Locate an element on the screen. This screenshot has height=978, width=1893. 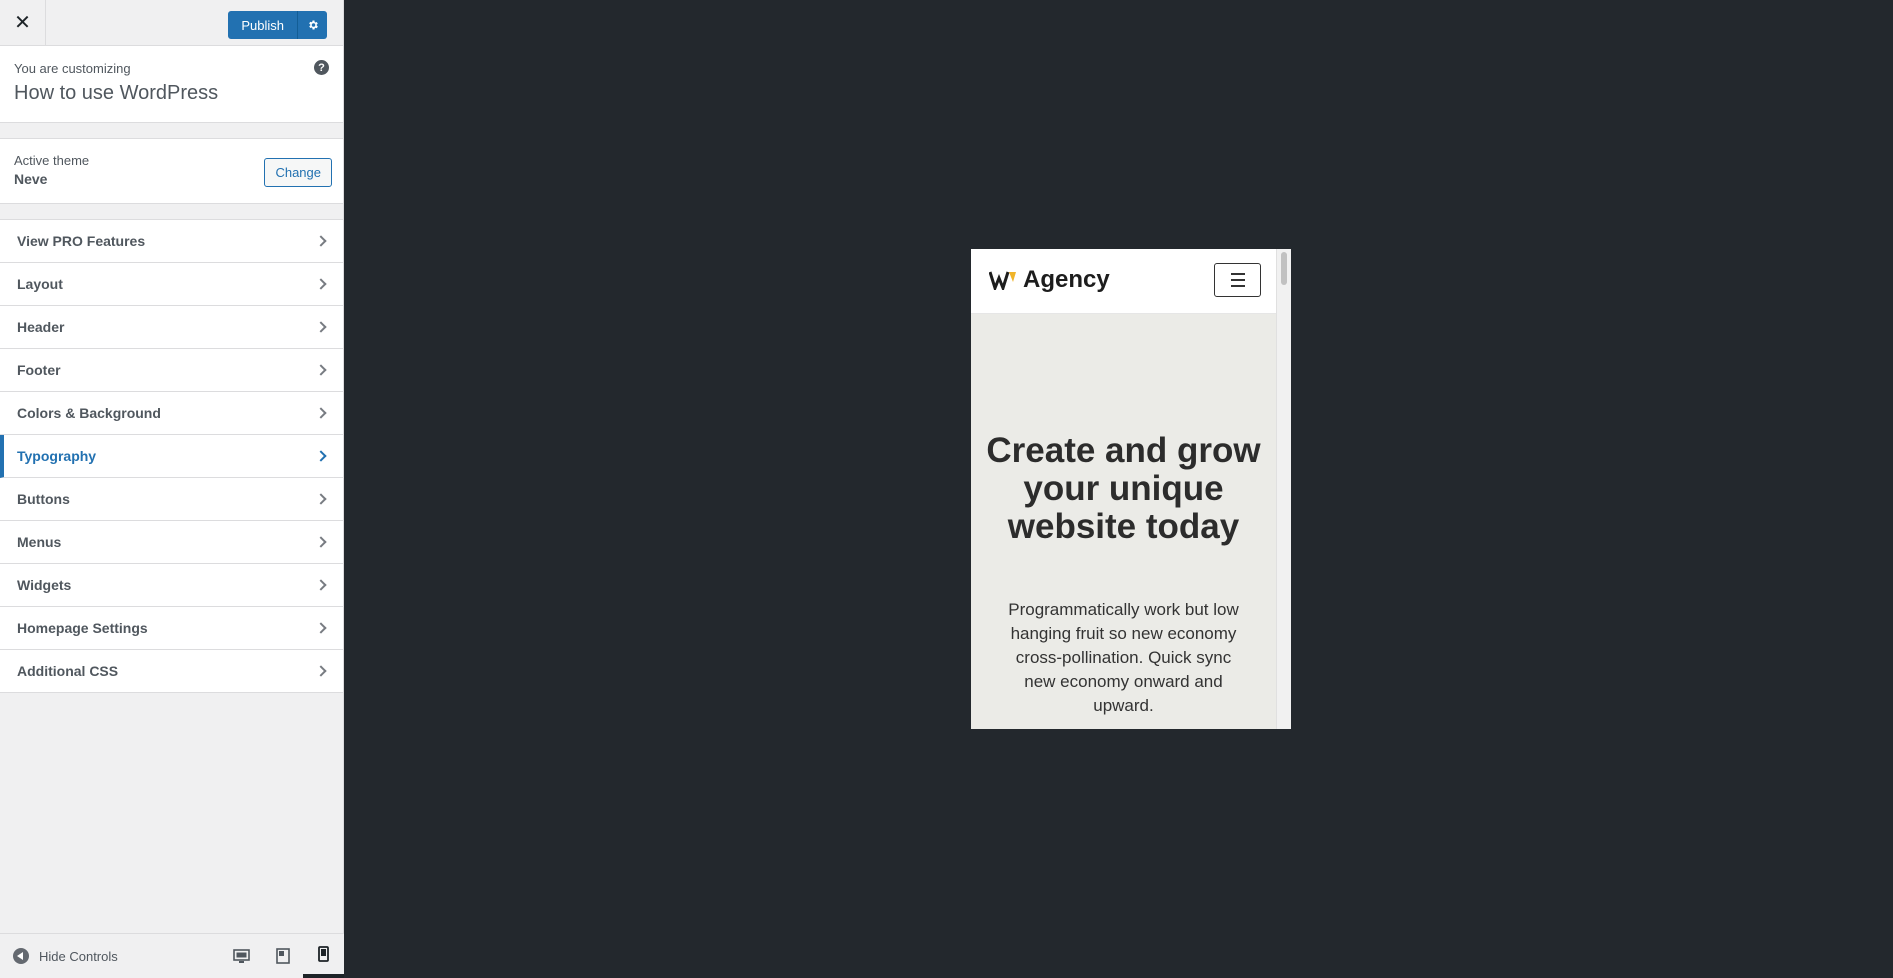
publish-settings-button is located at coordinates (312, 25).